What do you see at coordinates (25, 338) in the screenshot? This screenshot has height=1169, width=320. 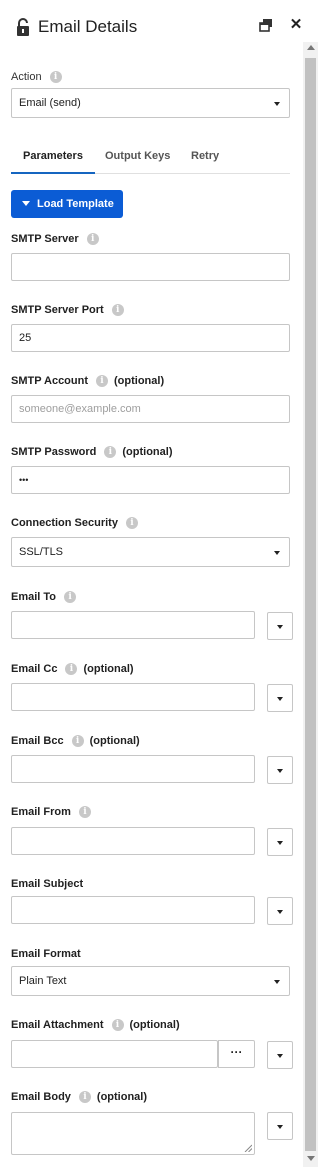 I see `smtp-port-value: 25` at bounding box center [25, 338].